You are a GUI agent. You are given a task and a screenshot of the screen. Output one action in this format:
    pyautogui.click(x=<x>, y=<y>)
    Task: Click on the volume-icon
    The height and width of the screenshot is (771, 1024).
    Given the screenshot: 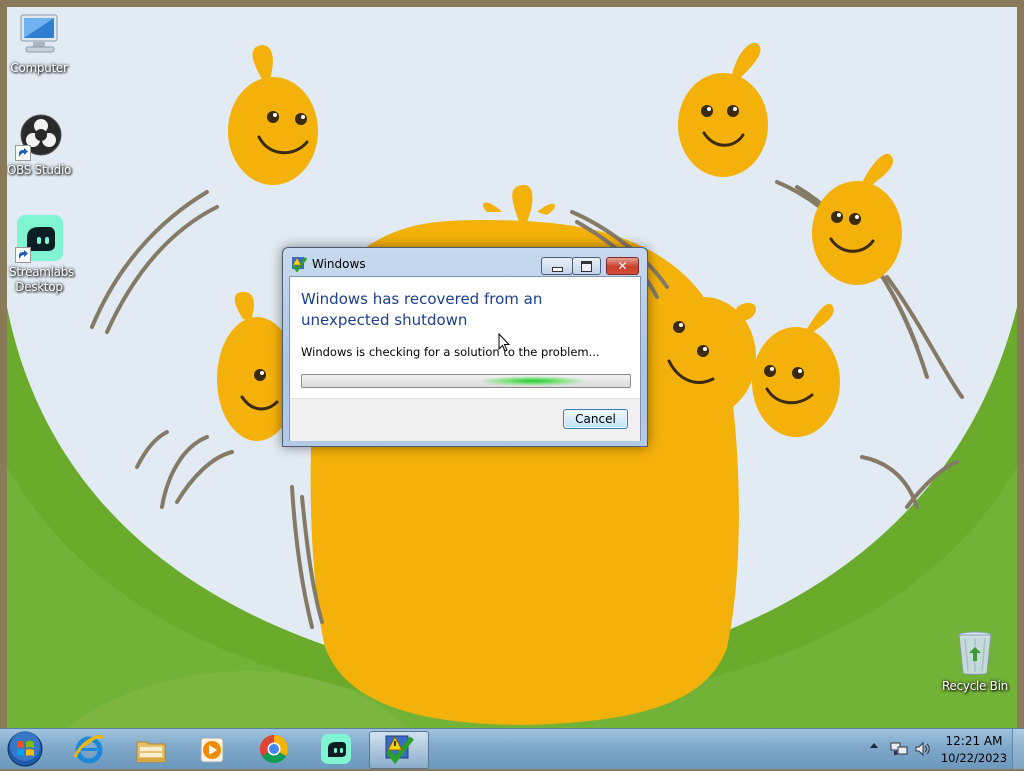 What is the action you would take?
    pyautogui.click(x=923, y=750)
    